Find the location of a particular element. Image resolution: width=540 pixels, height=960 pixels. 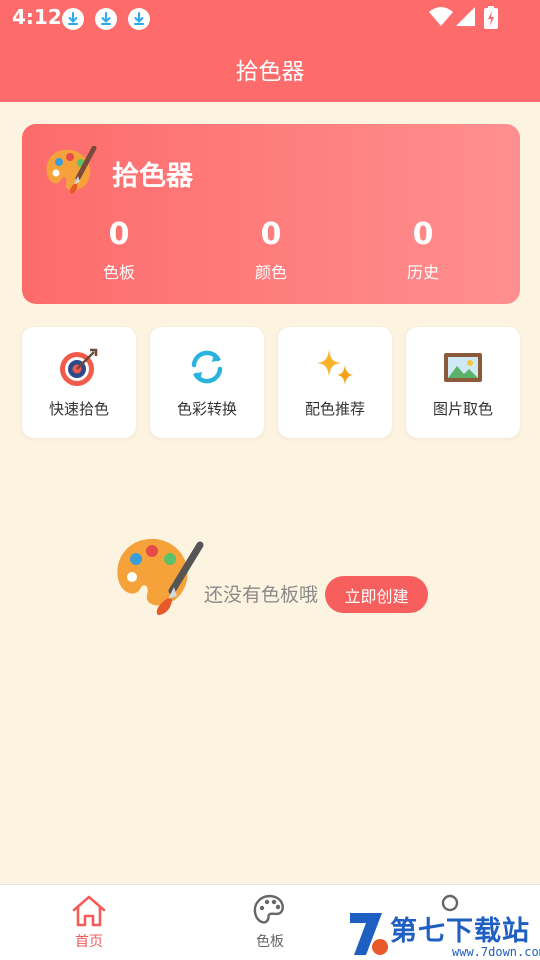

refresh-icon is located at coordinates (207, 367).